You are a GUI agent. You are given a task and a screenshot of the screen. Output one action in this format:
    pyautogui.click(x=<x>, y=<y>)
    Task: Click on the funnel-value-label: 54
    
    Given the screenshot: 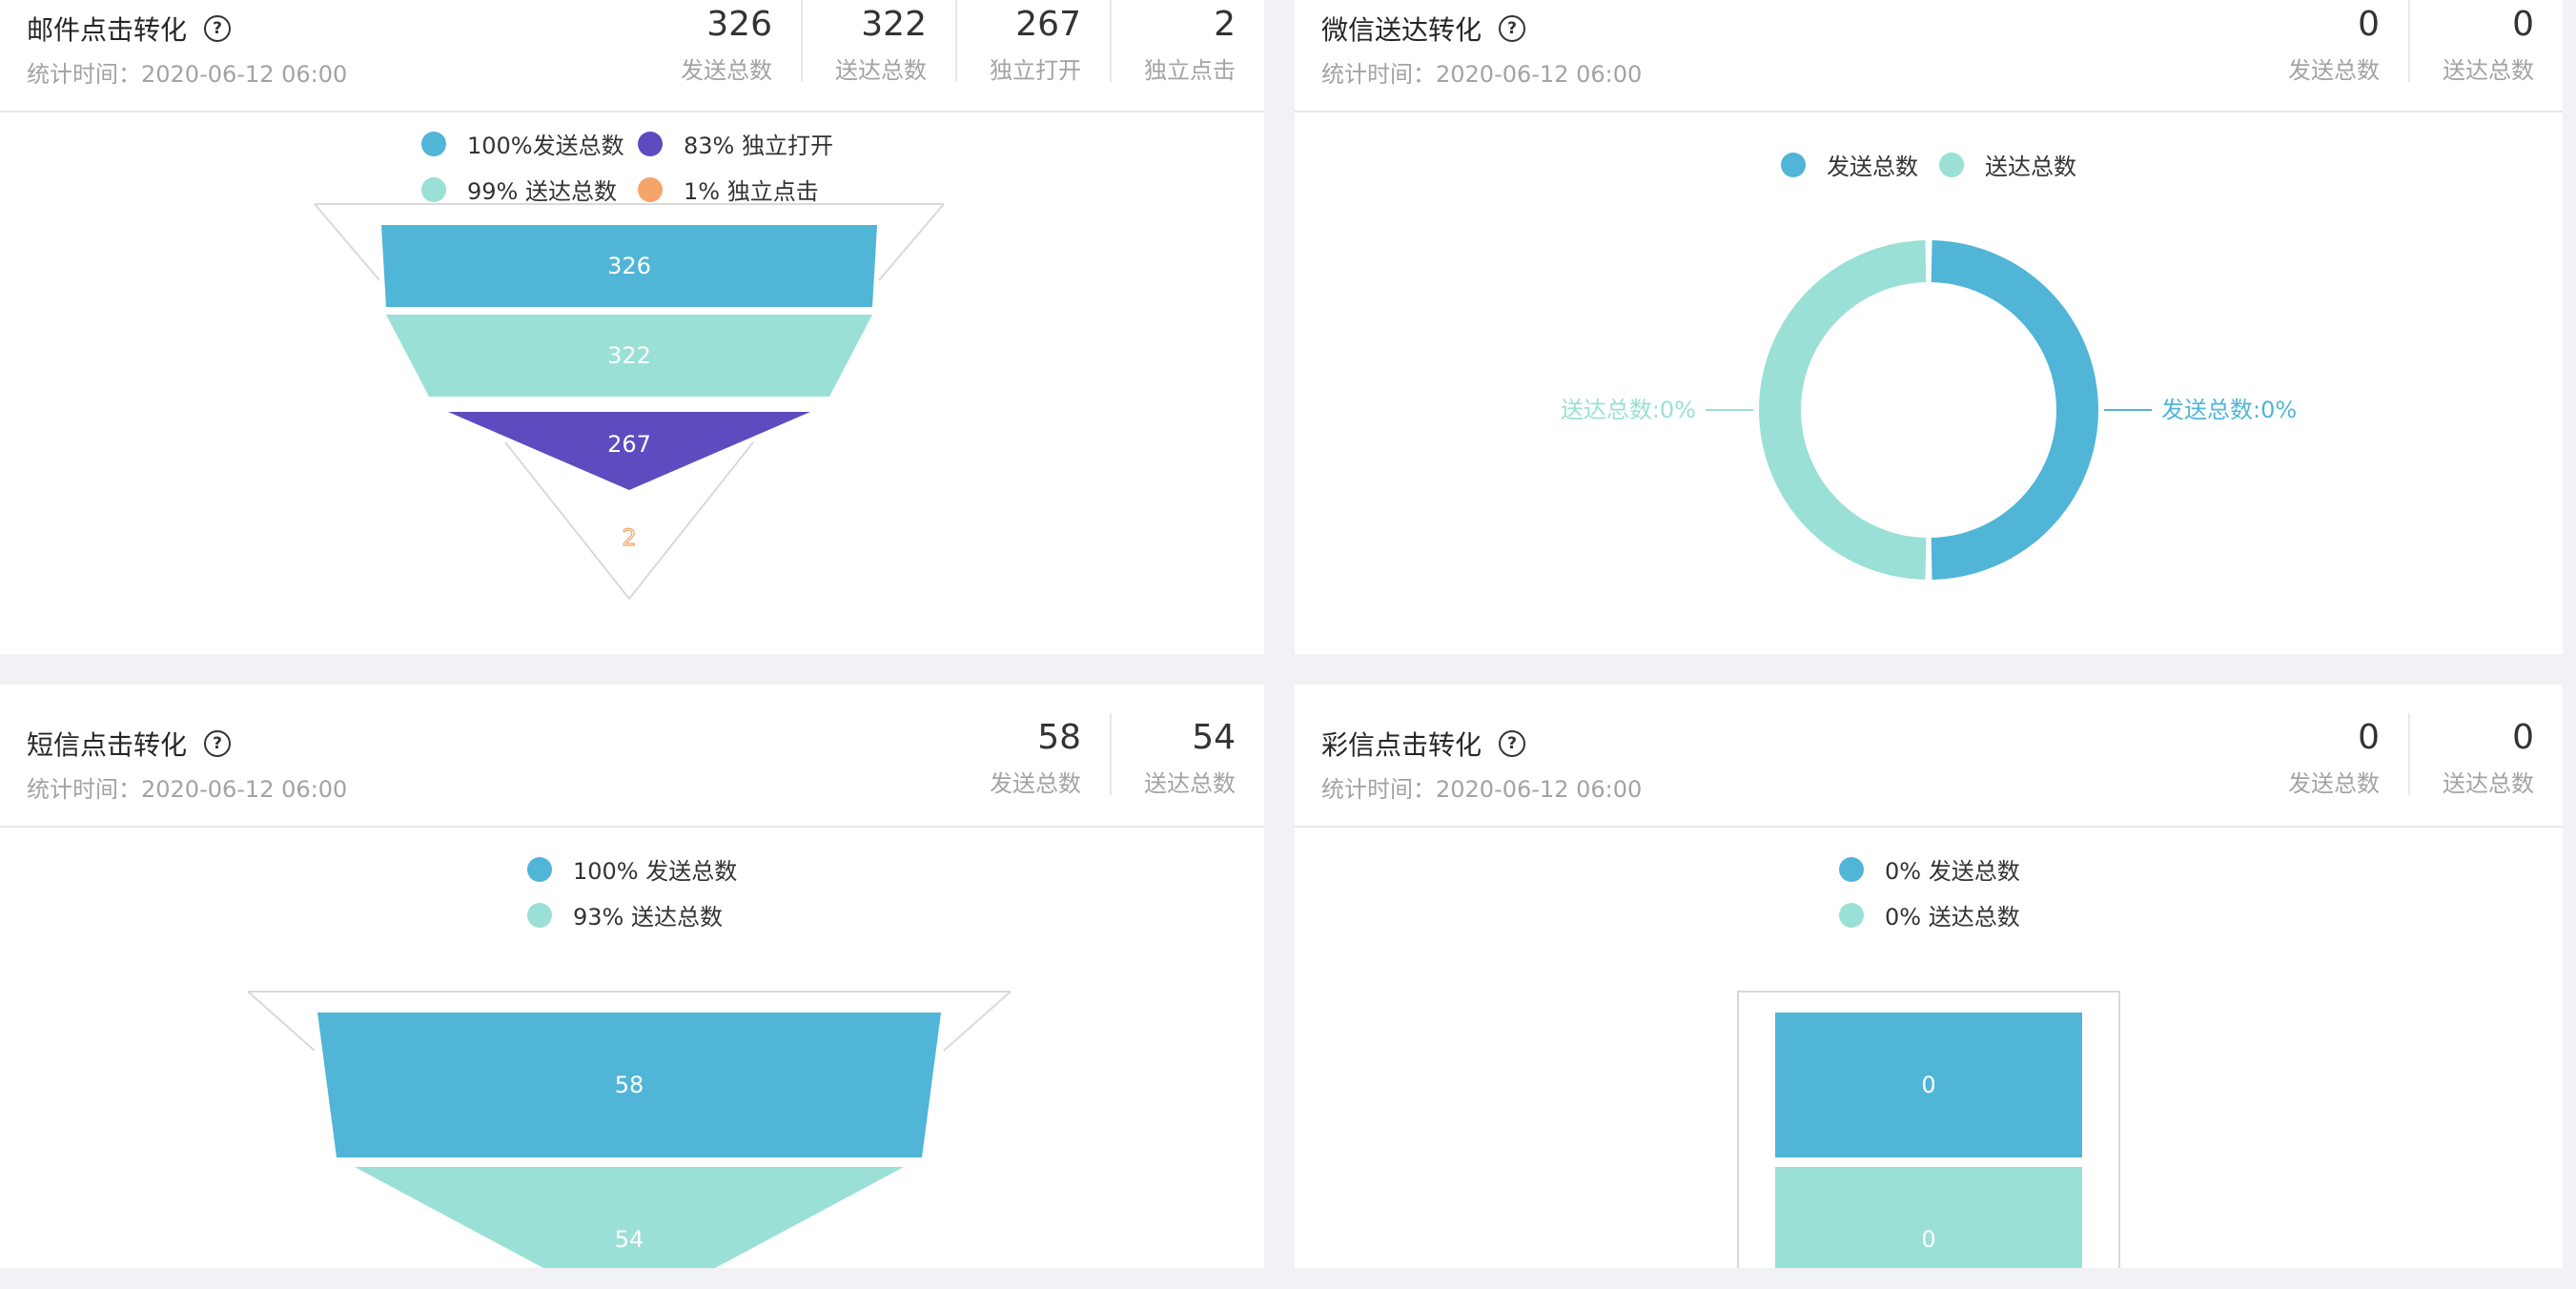 What is the action you would take?
    pyautogui.click(x=629, y=1239)
    